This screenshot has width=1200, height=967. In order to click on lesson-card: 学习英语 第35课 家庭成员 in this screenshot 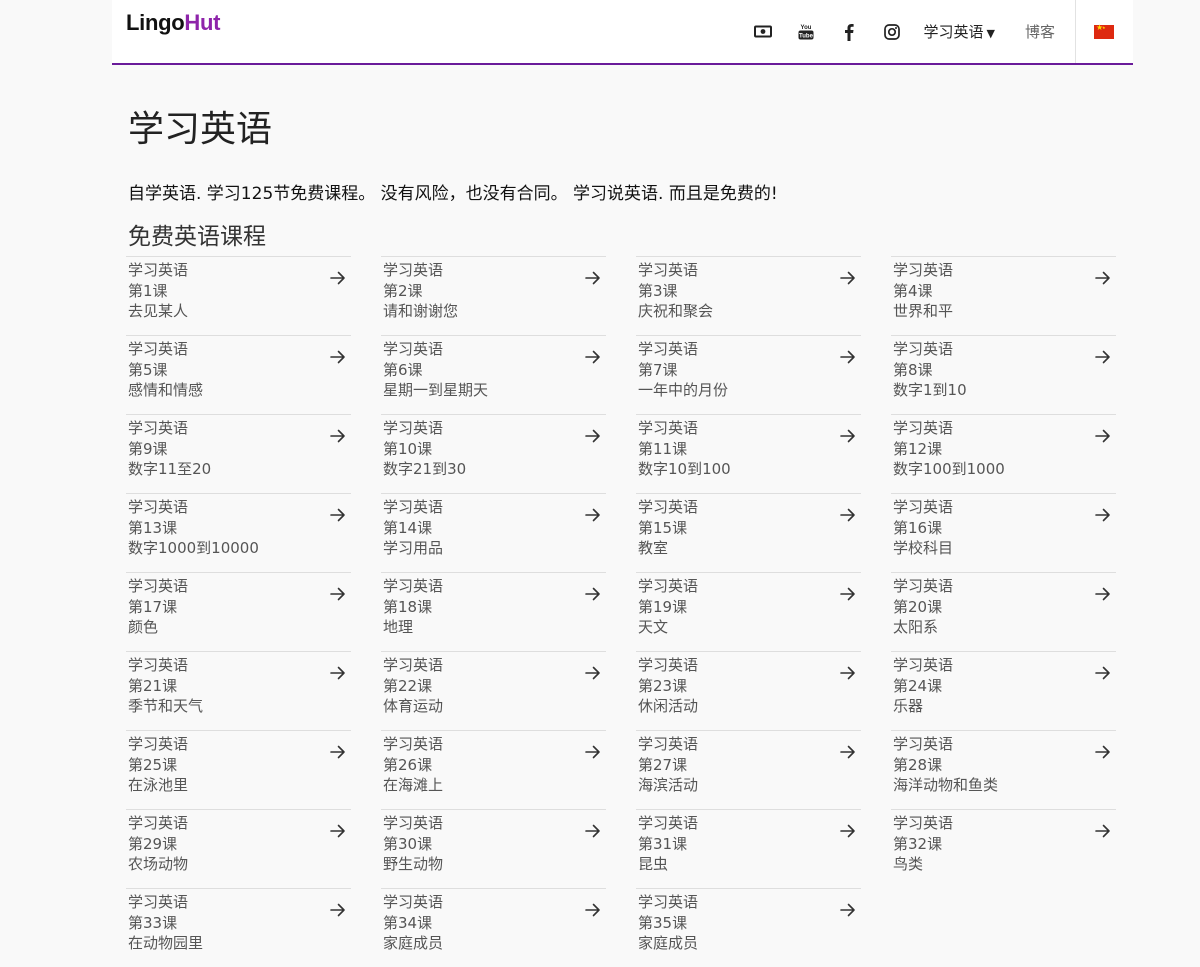, I will do `click(748, 927)`.